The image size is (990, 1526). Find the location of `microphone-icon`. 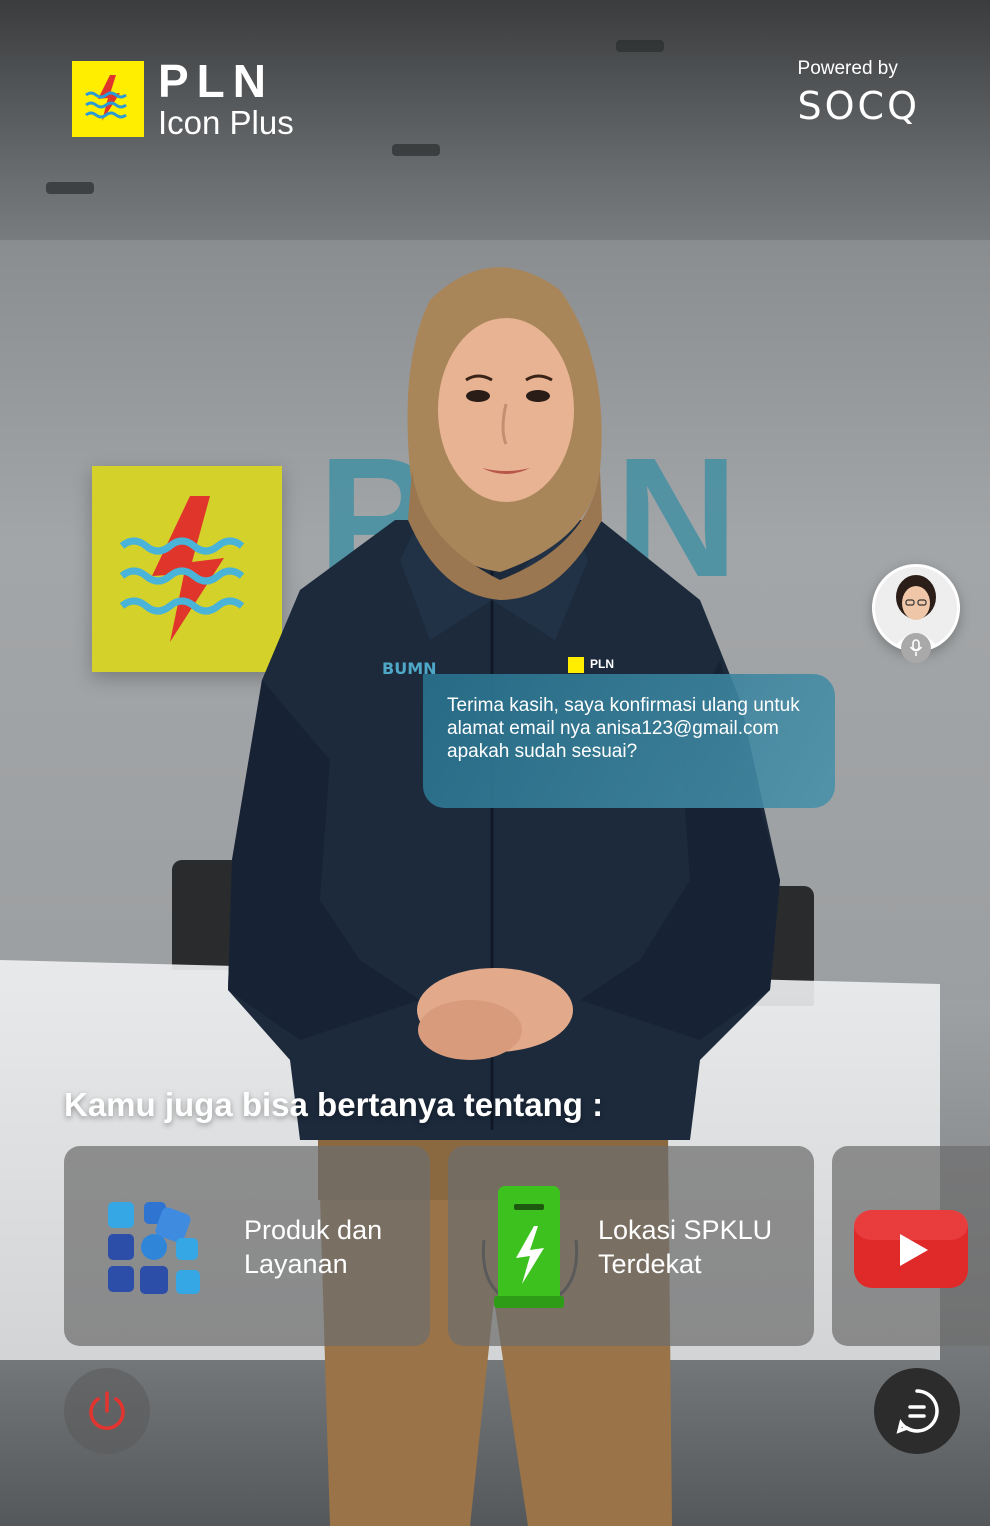

microphone-icon is located at coordinates (916, 648).